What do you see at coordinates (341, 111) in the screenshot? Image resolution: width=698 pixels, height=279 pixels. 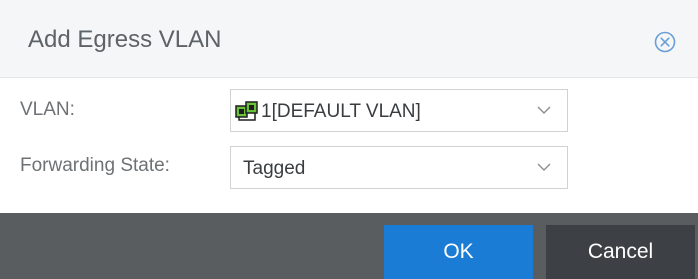 I see `vlan-select-value: 1[DEFAULT VLAN]` at bounding box center [341, 111].